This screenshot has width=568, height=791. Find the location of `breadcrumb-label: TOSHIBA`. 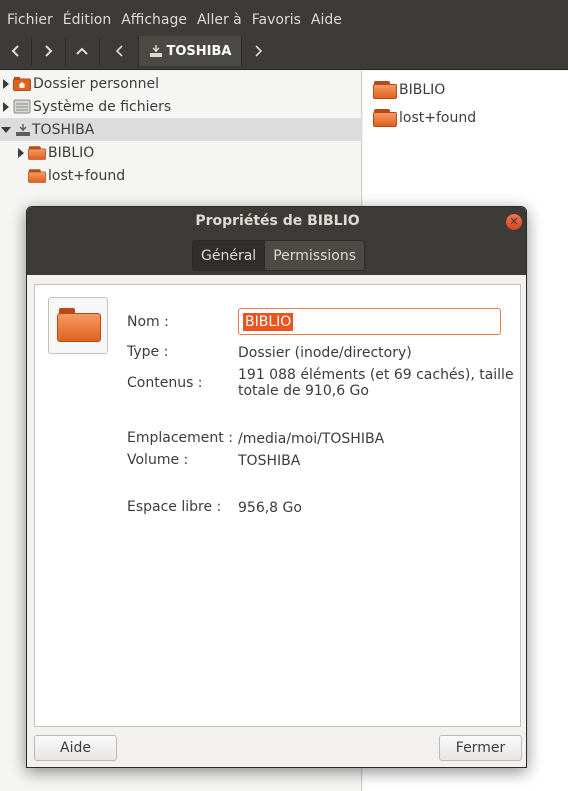

breadcrumb-label: TOSHIBA is located at coordinates (199, 51).